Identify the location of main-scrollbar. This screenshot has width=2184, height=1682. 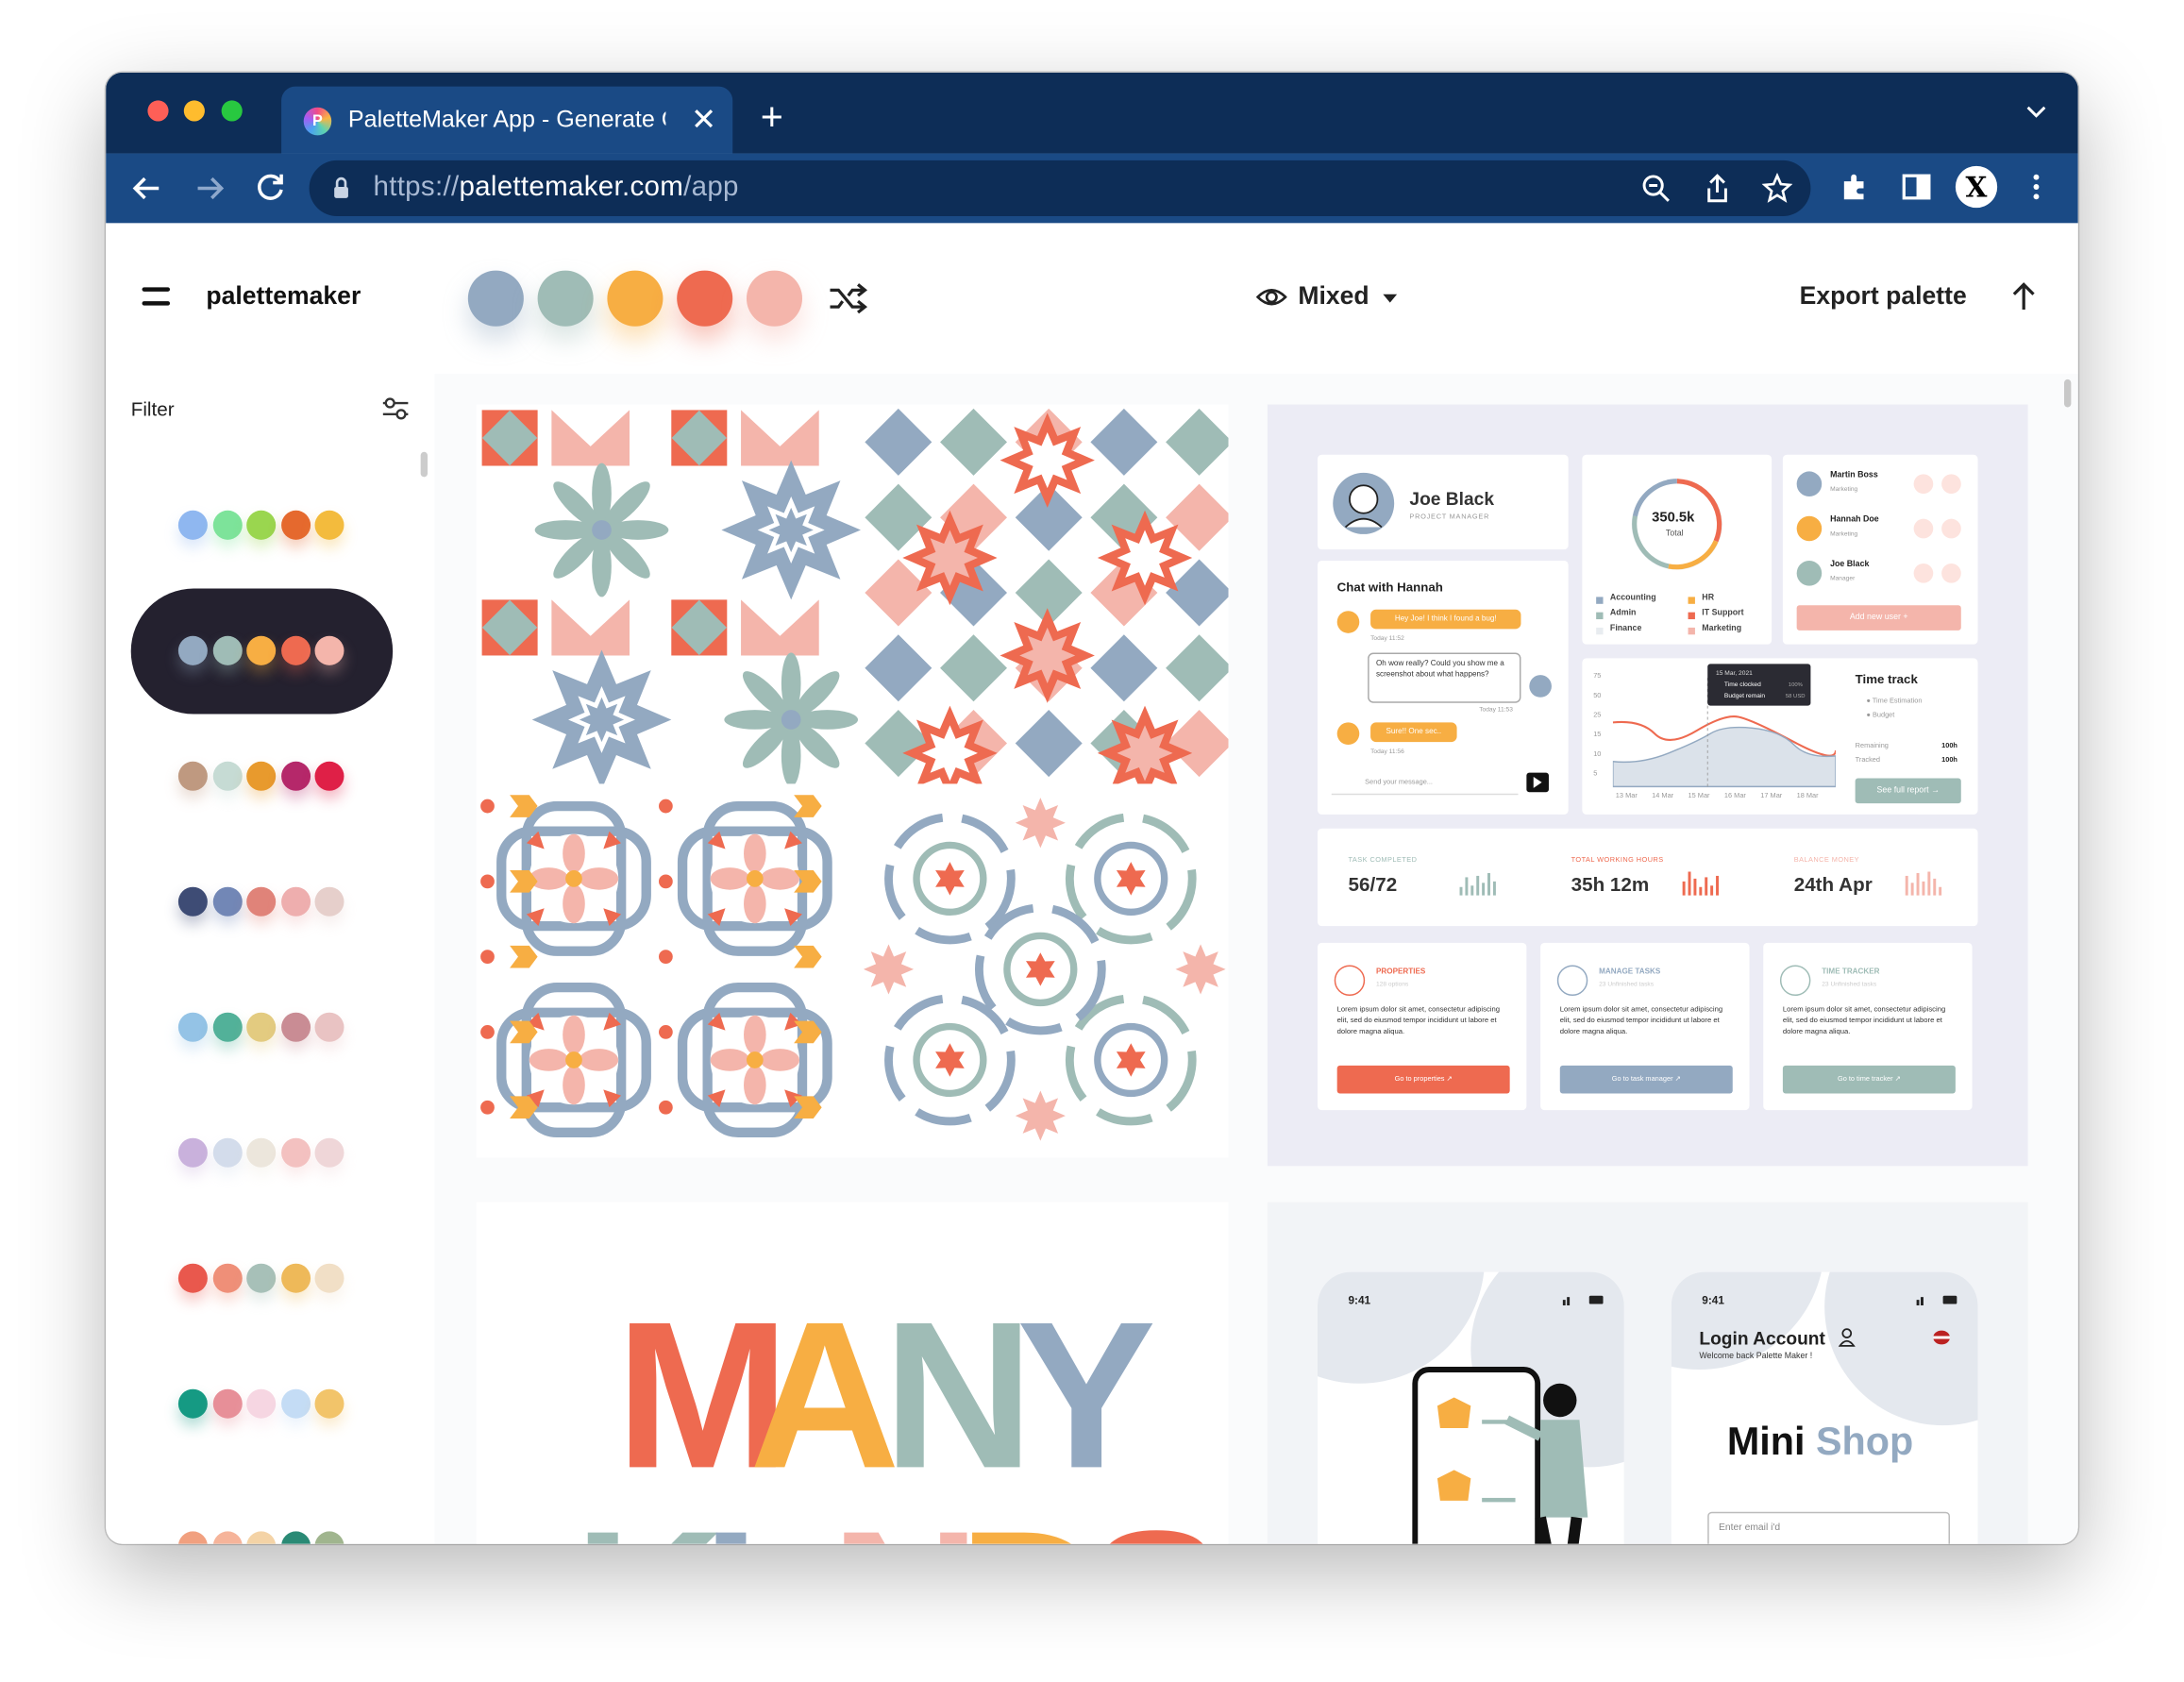
(2067, 393).